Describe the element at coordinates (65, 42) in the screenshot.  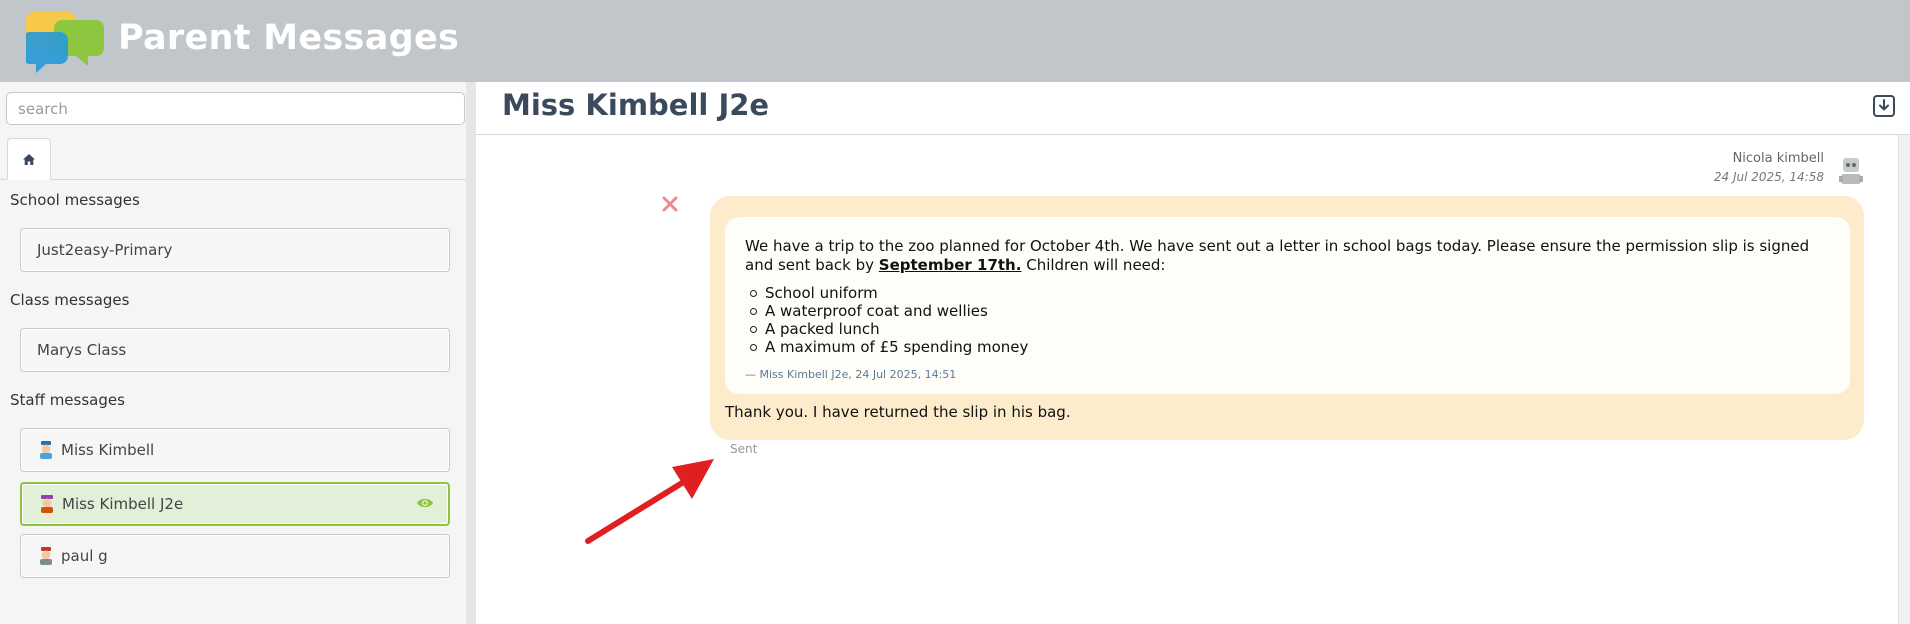
I see `speech-bubbles-logo-icon` at that location.